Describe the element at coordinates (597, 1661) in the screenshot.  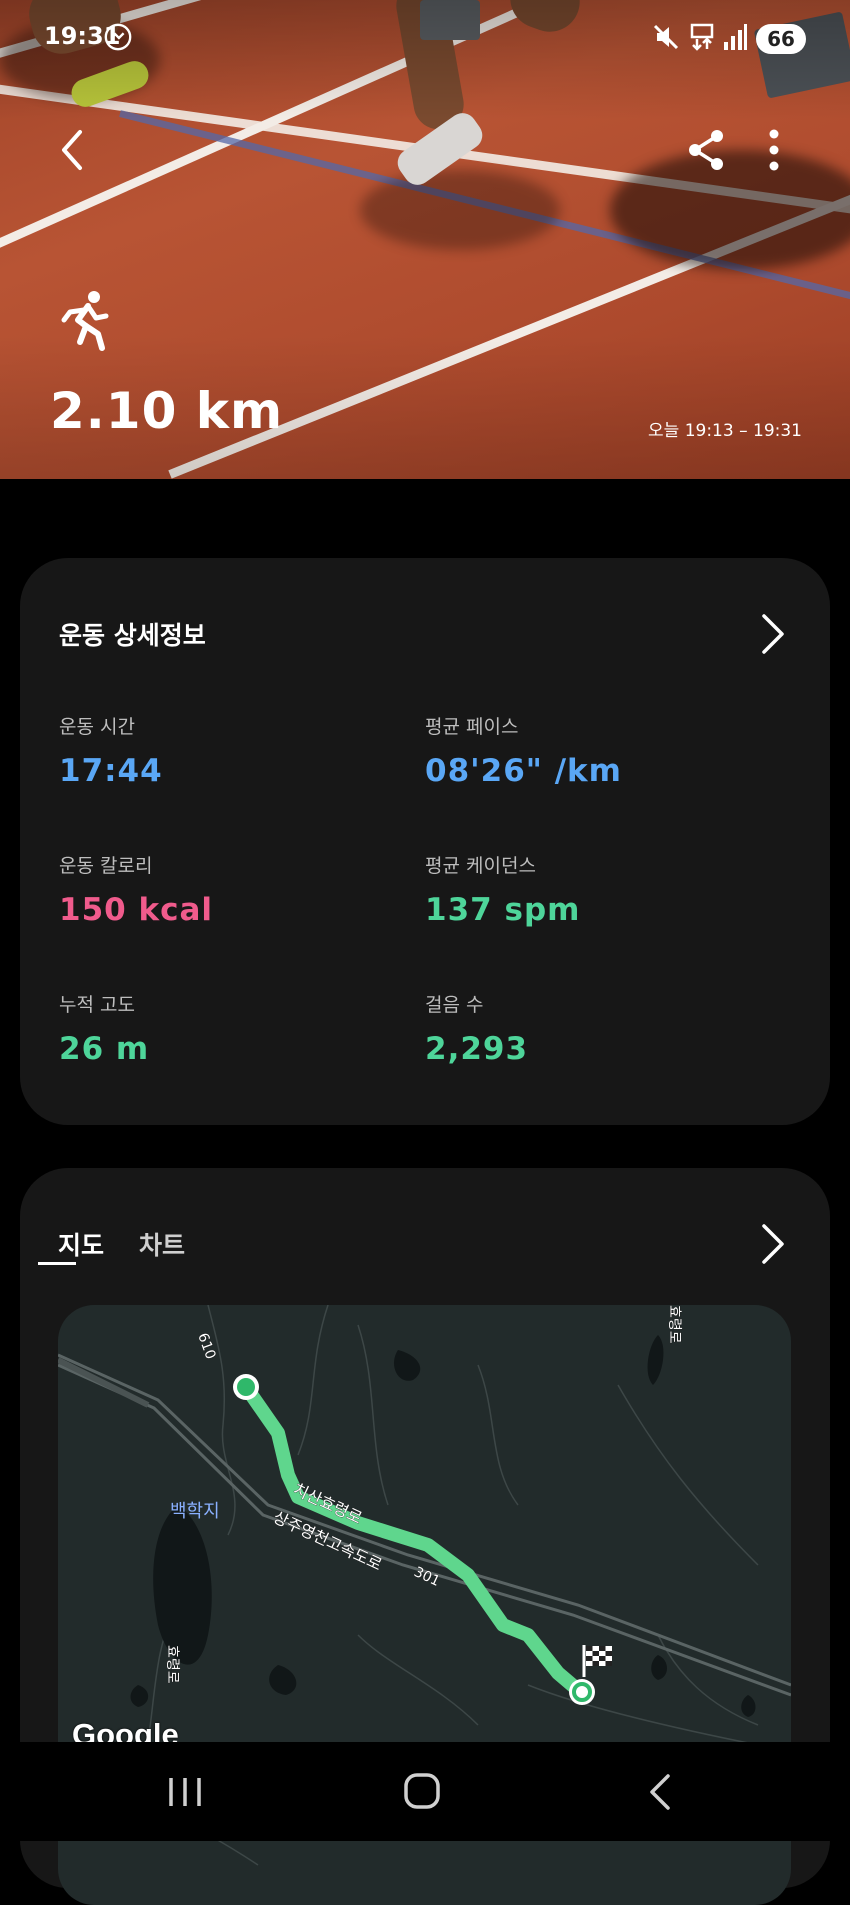
I see `finish-flag-icon` at that location.